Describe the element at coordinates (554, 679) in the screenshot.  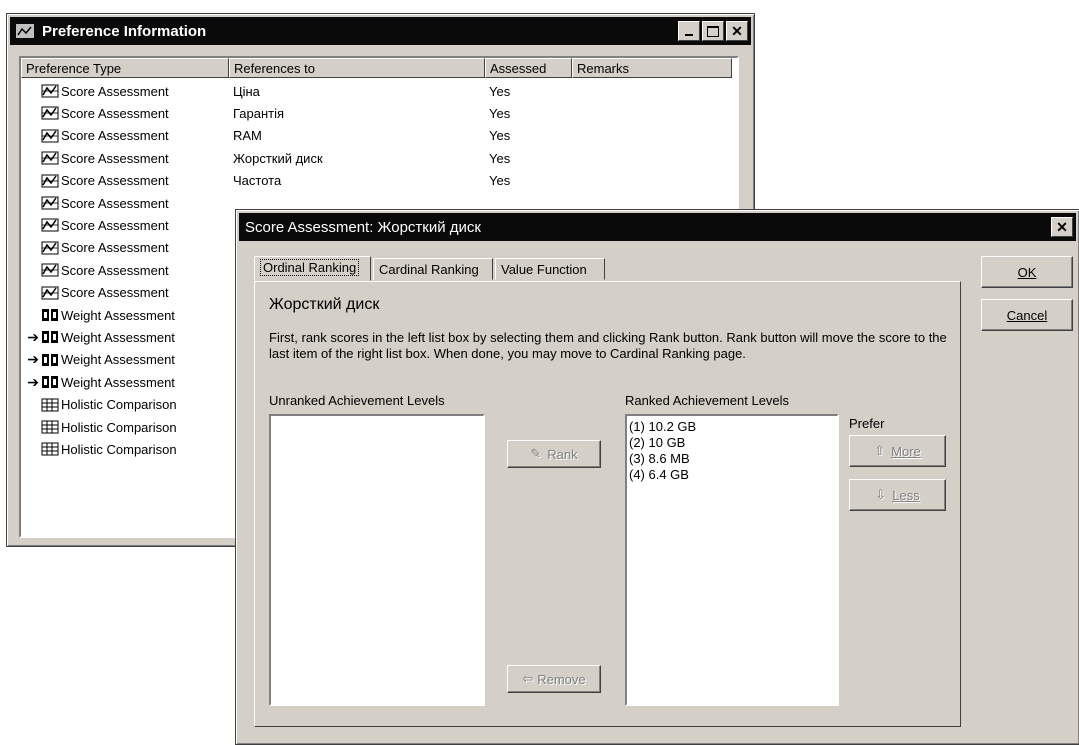
I see `remove-button: ⇦ Remove` at that location.